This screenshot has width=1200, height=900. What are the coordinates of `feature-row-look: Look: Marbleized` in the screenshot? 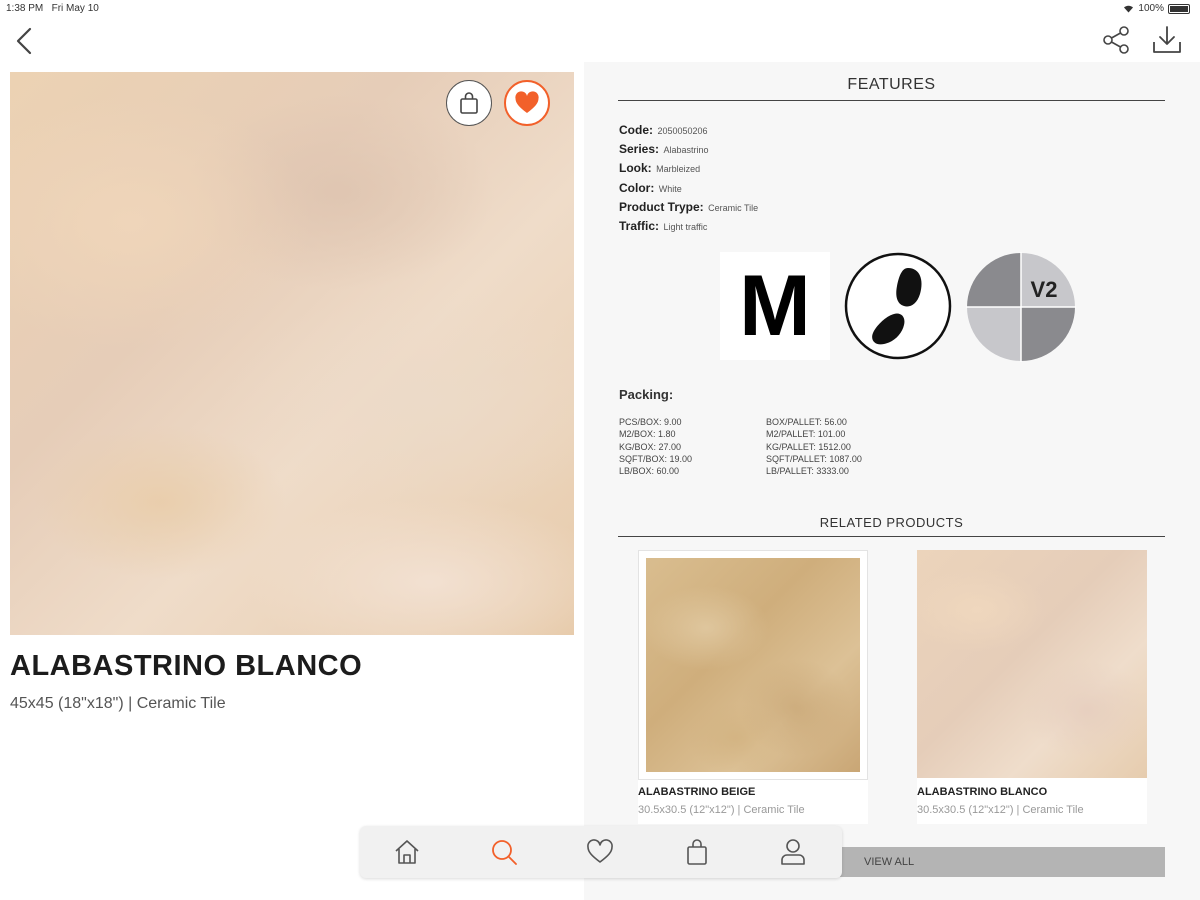 It's located at (688, 167).